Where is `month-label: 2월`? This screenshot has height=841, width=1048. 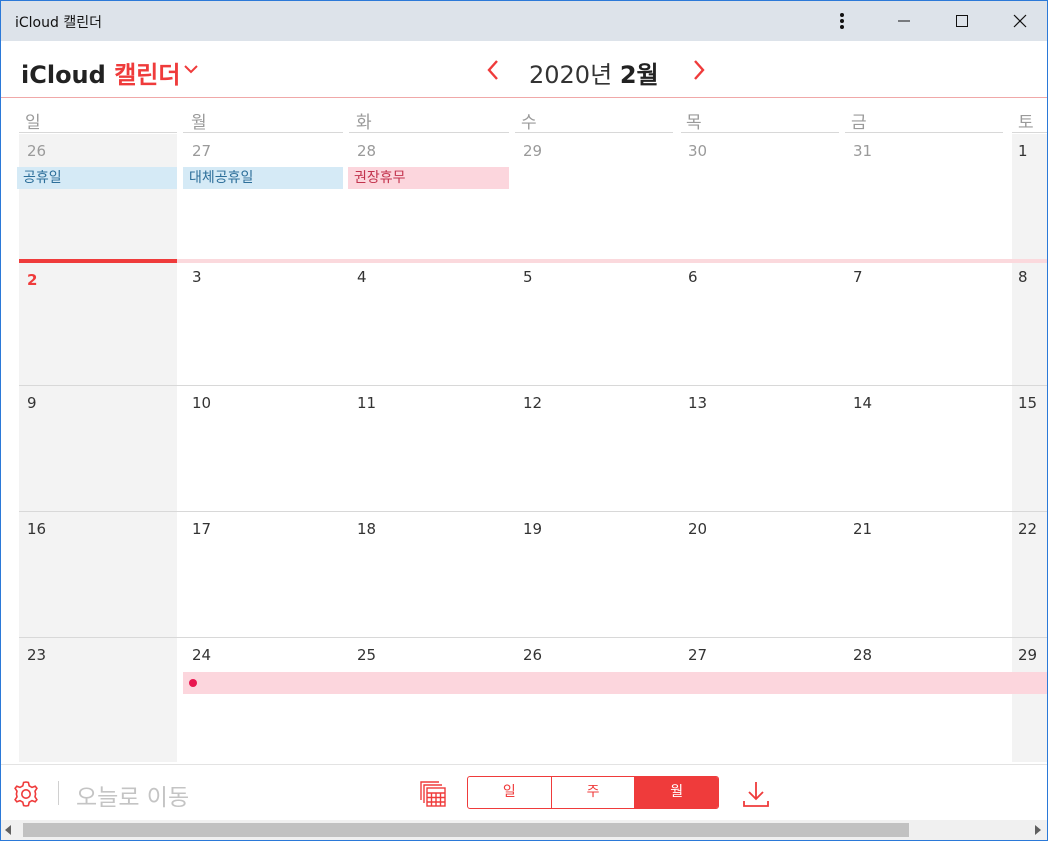
month-label: 2월 is located at coordinates (639, 75).